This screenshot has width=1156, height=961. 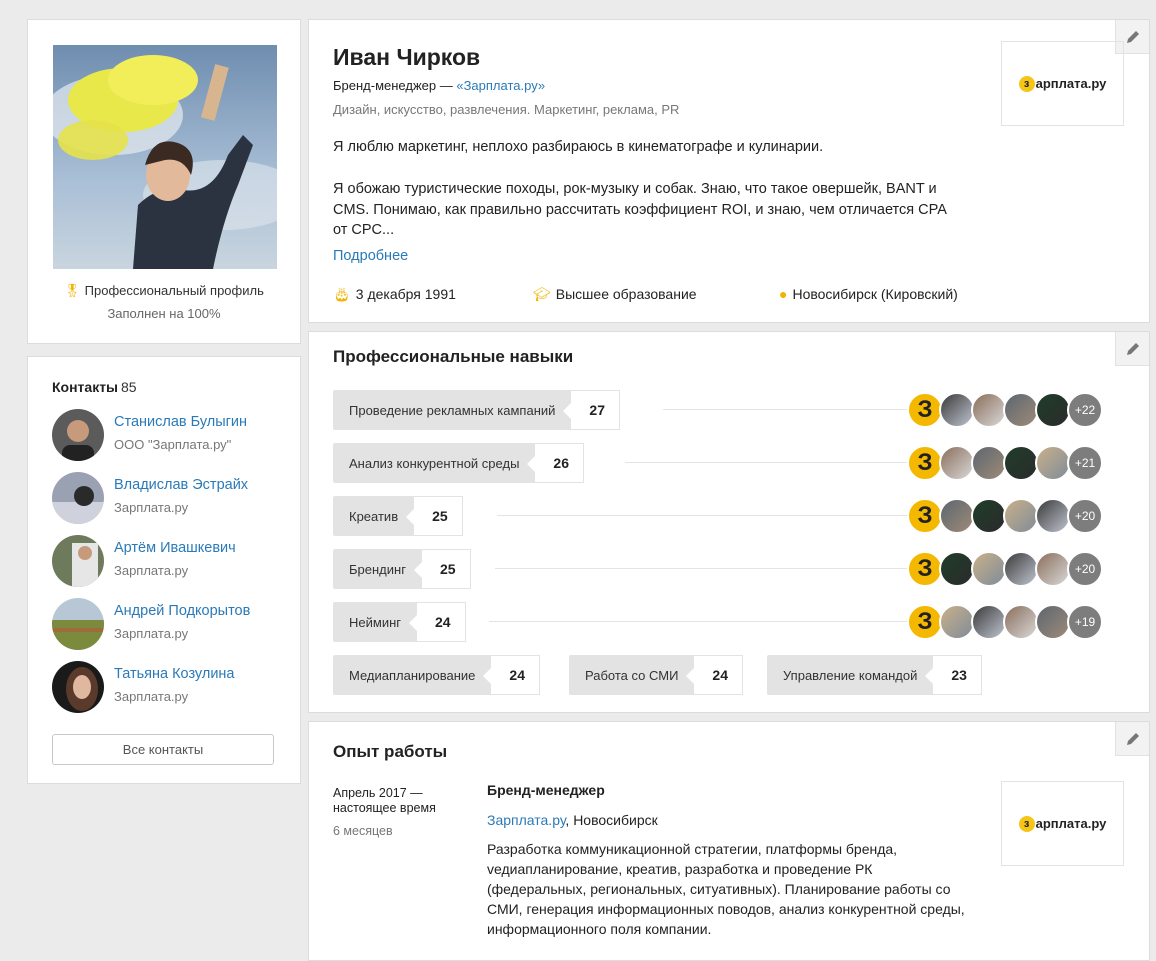 What do you see at coordinates (1071, 823) in the screenshot?
I see `logo-text: арплата.ру` at bounding box center [1071, 823].